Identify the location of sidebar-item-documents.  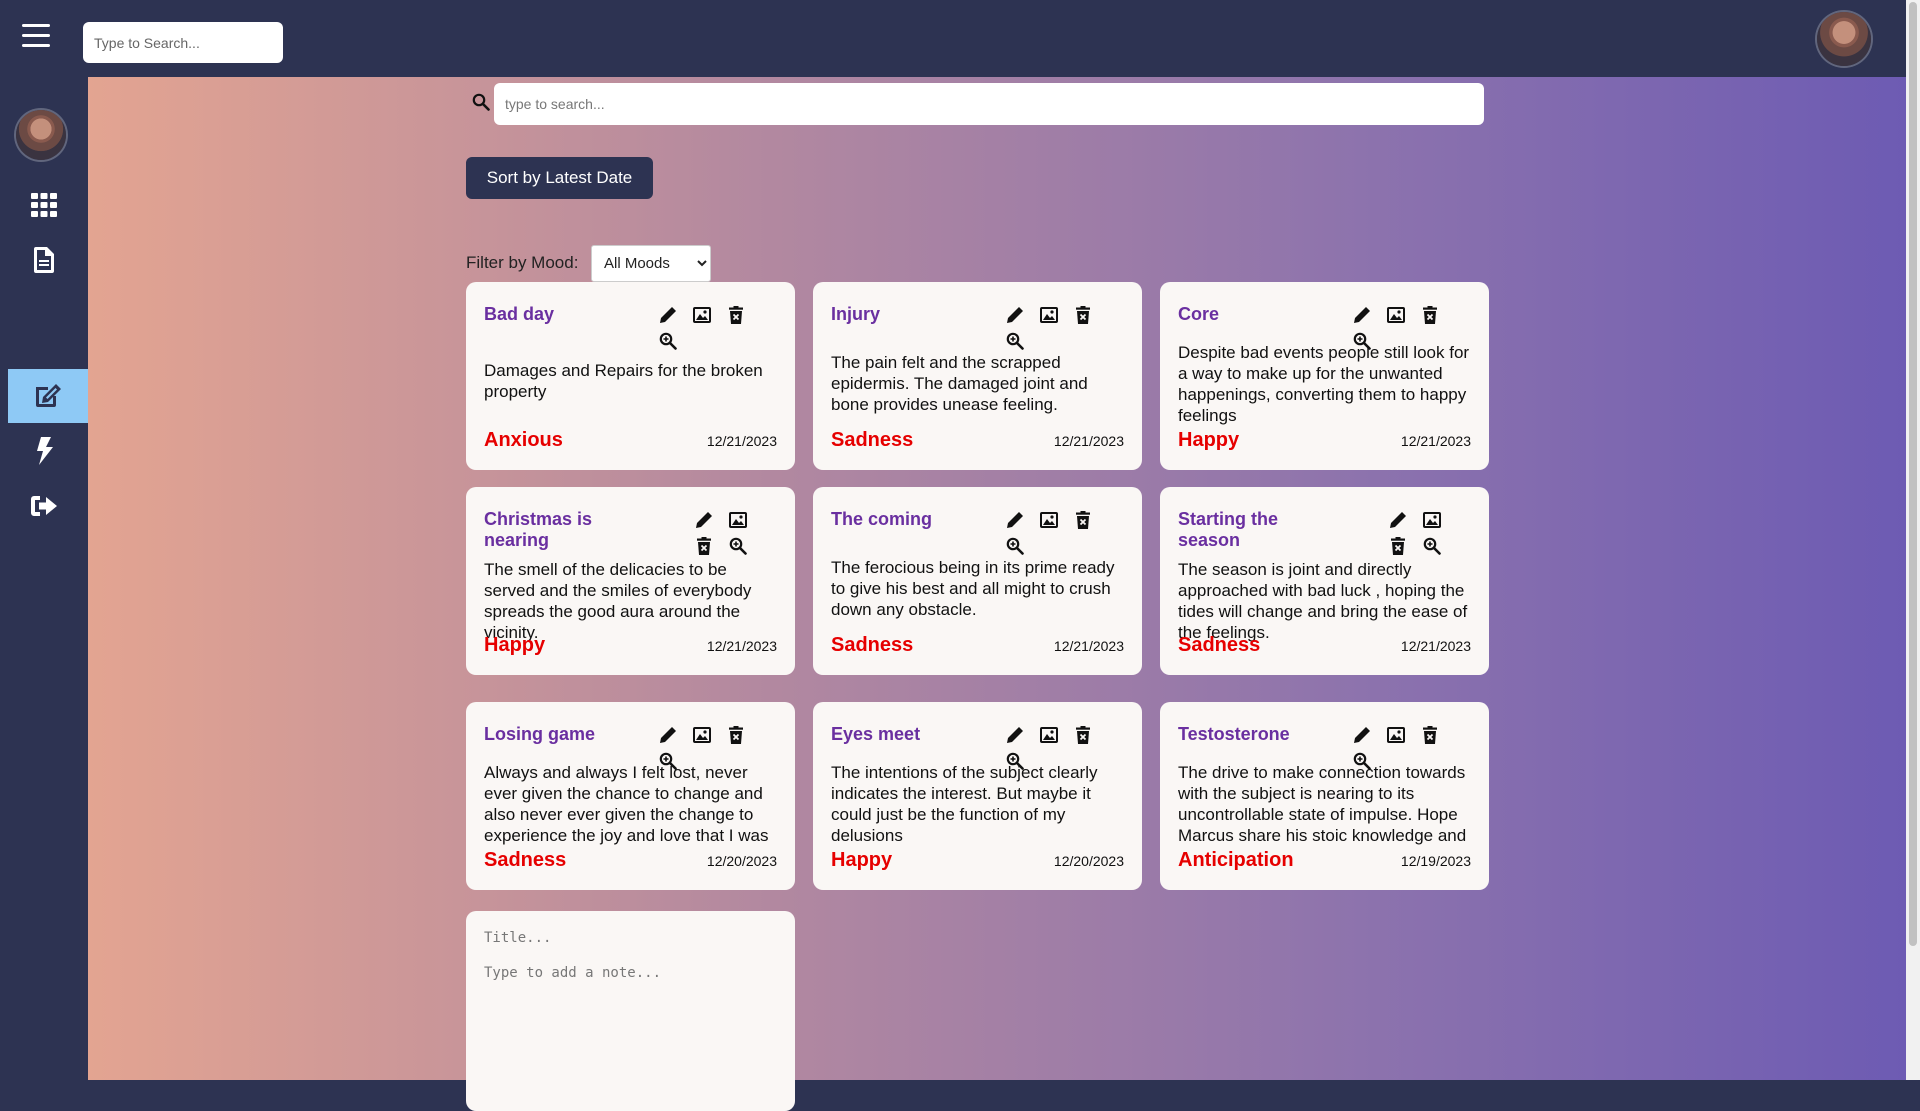
(44, 260).